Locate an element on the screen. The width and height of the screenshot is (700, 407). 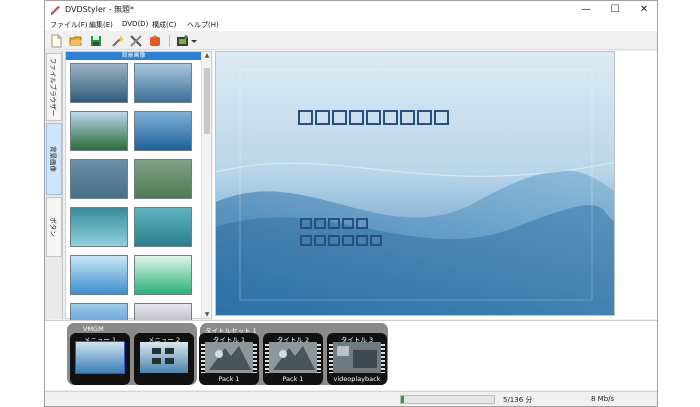
toolbar is located at coordinates (351, 41).